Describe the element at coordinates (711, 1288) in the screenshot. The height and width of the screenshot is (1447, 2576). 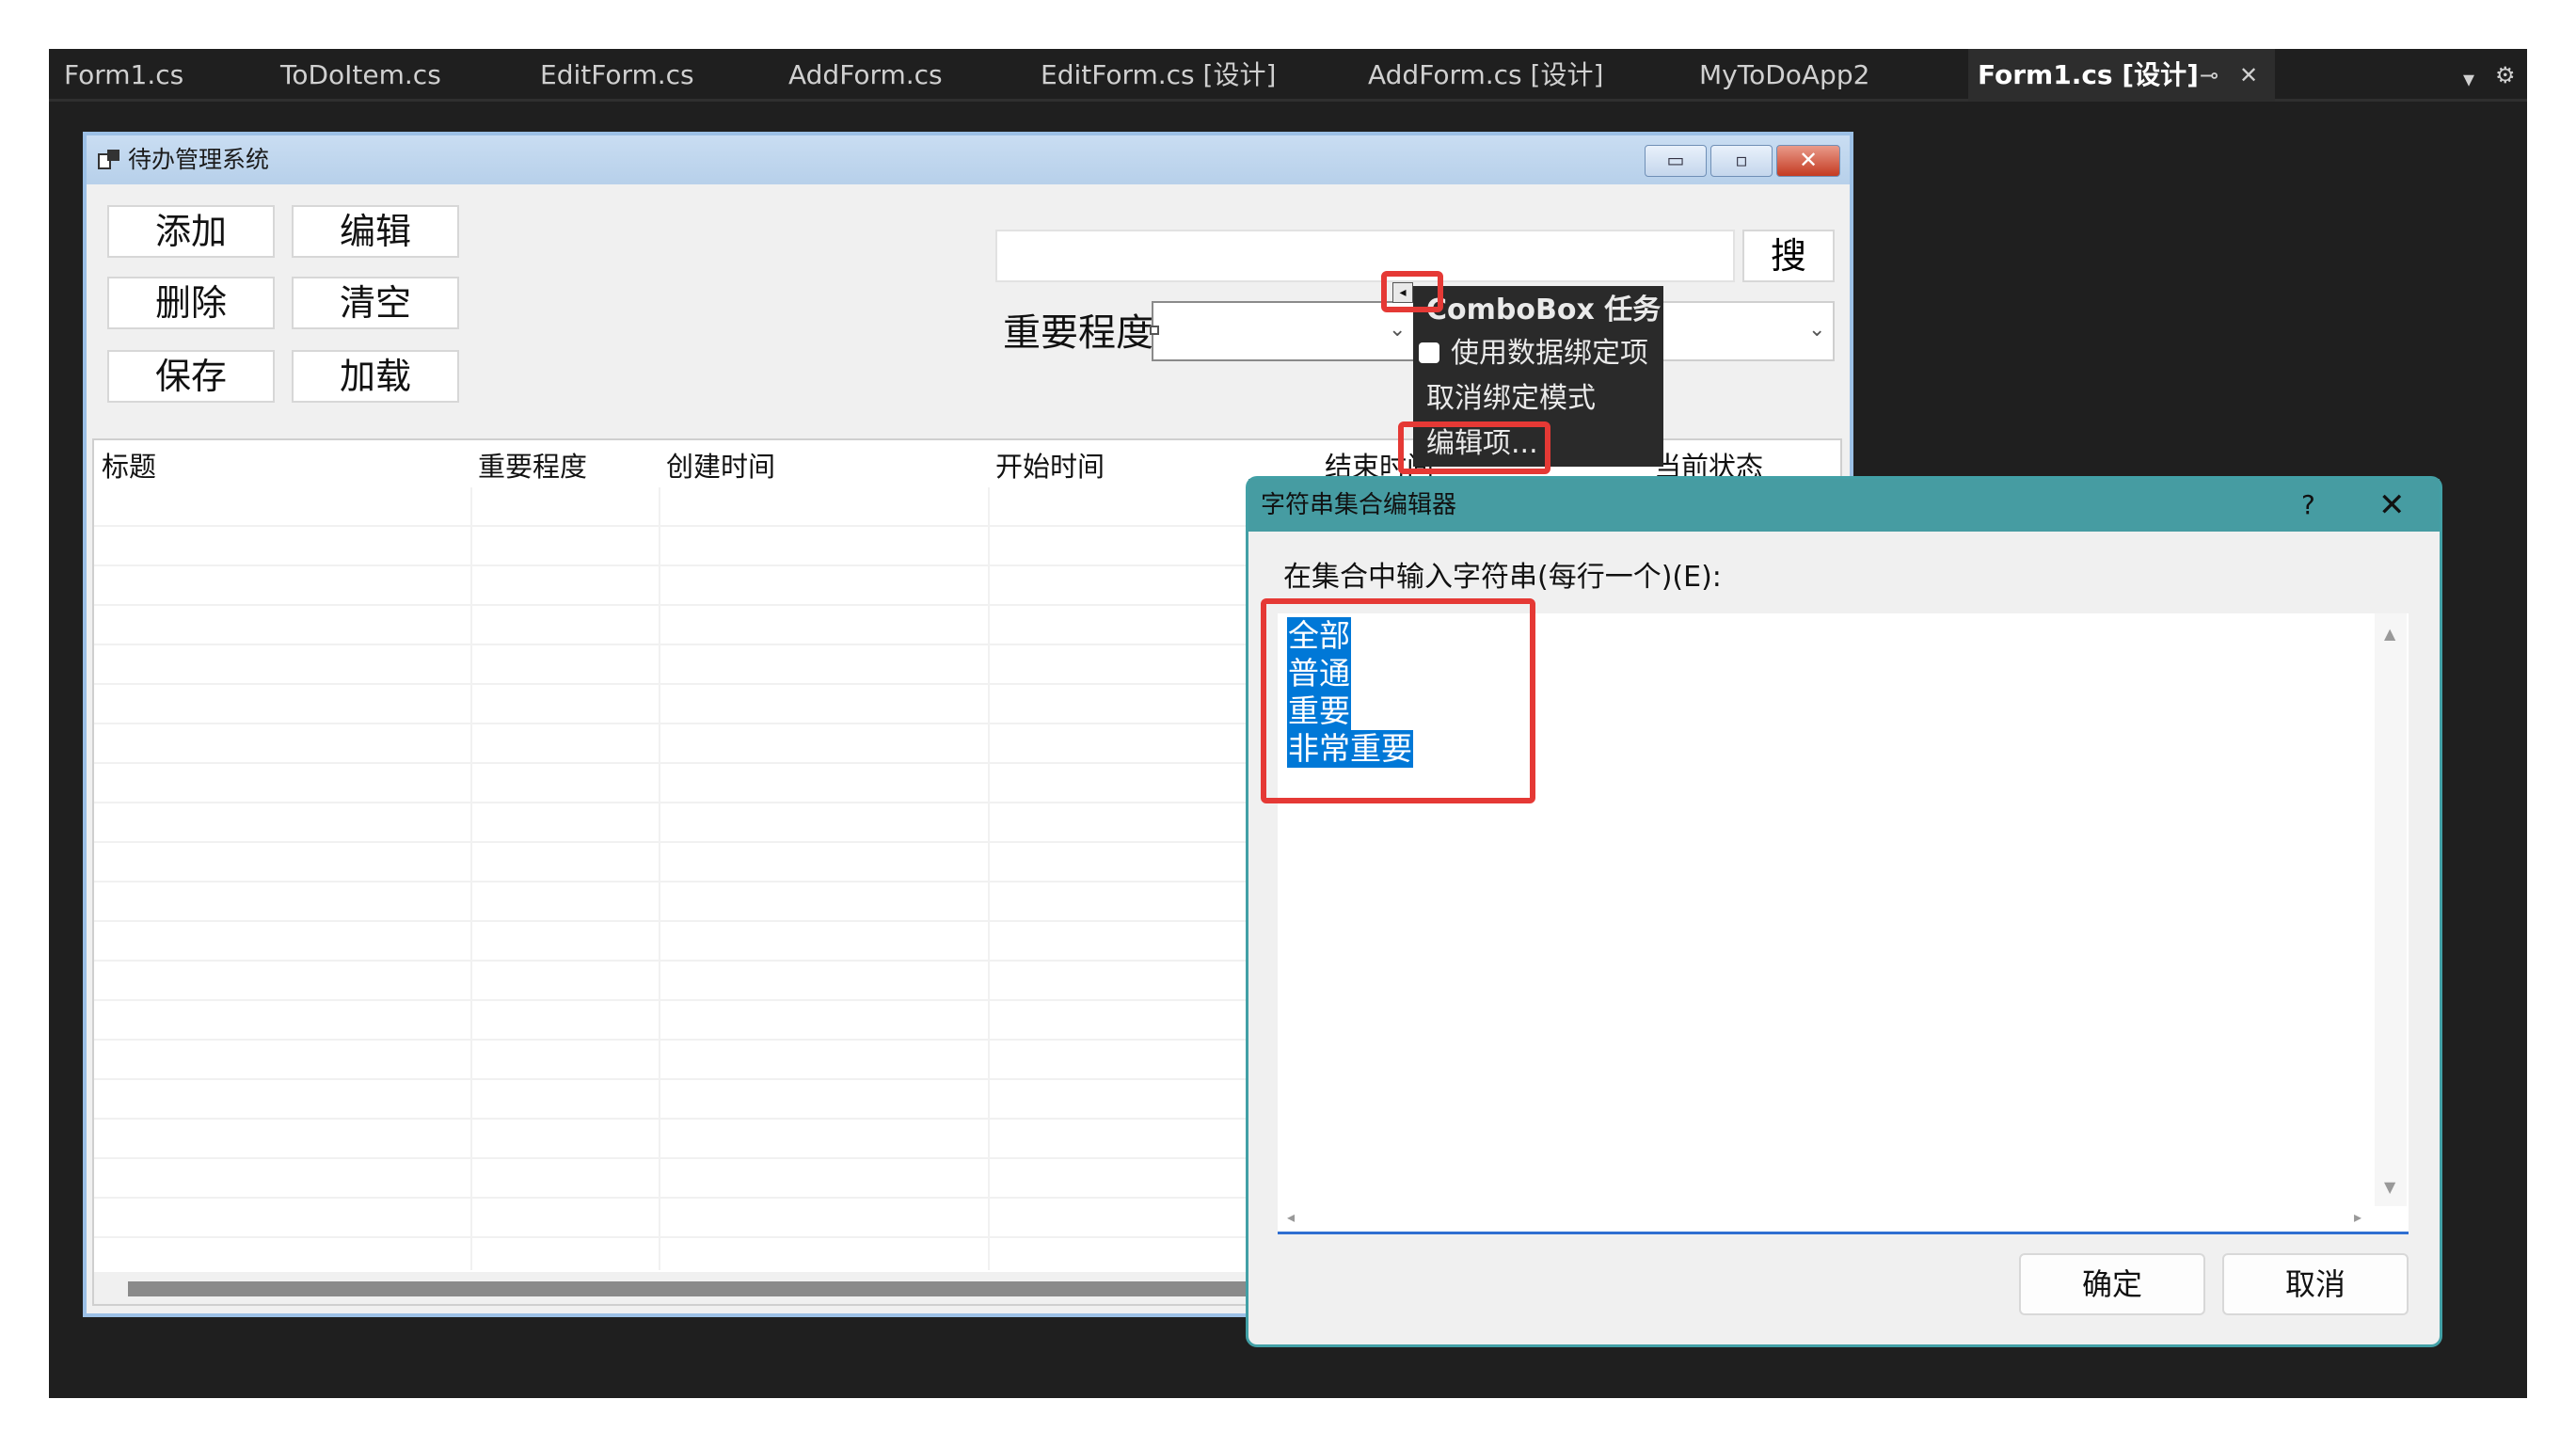
I see `horizontal-scrollbar-thumb` at that location.